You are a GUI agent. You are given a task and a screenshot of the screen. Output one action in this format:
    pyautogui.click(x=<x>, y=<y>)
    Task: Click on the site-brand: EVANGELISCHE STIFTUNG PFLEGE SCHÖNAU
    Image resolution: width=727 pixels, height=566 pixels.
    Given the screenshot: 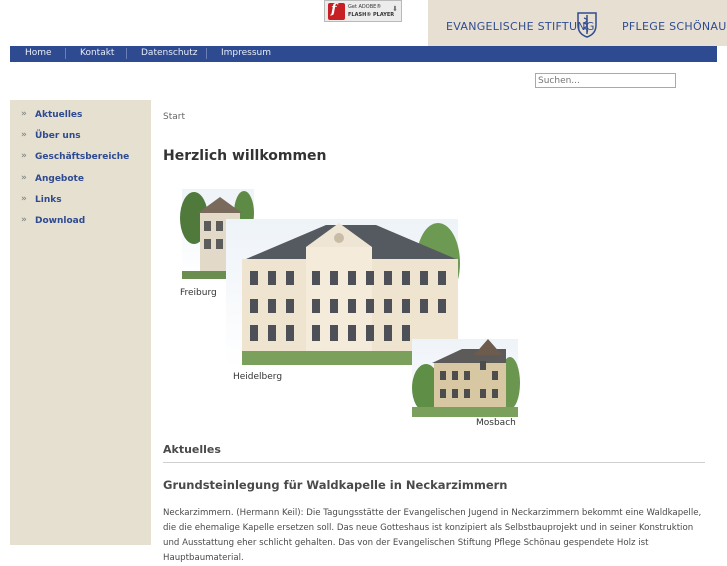 What is the action you would take?
    pyautogui.click(x=577, y=23)
    